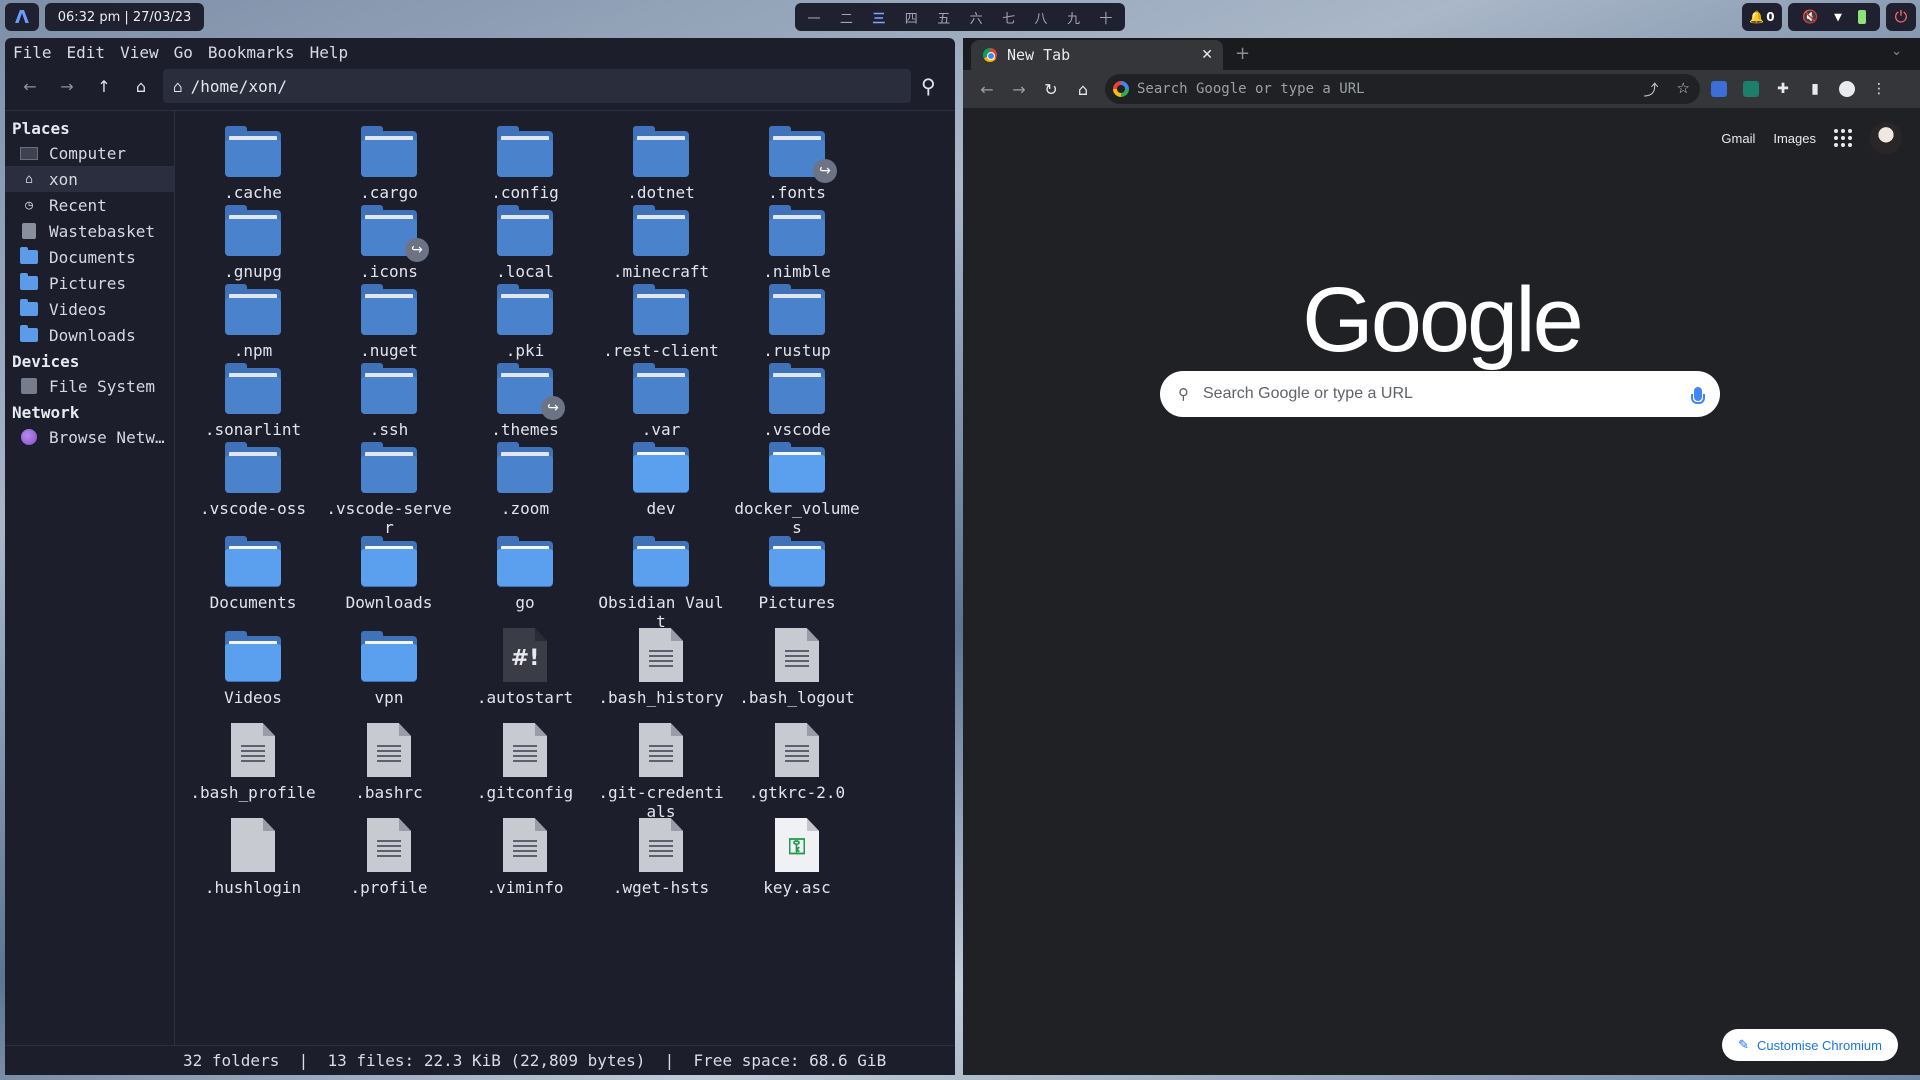  I want to click on file-item: .bash_profile, so click(253, 771).